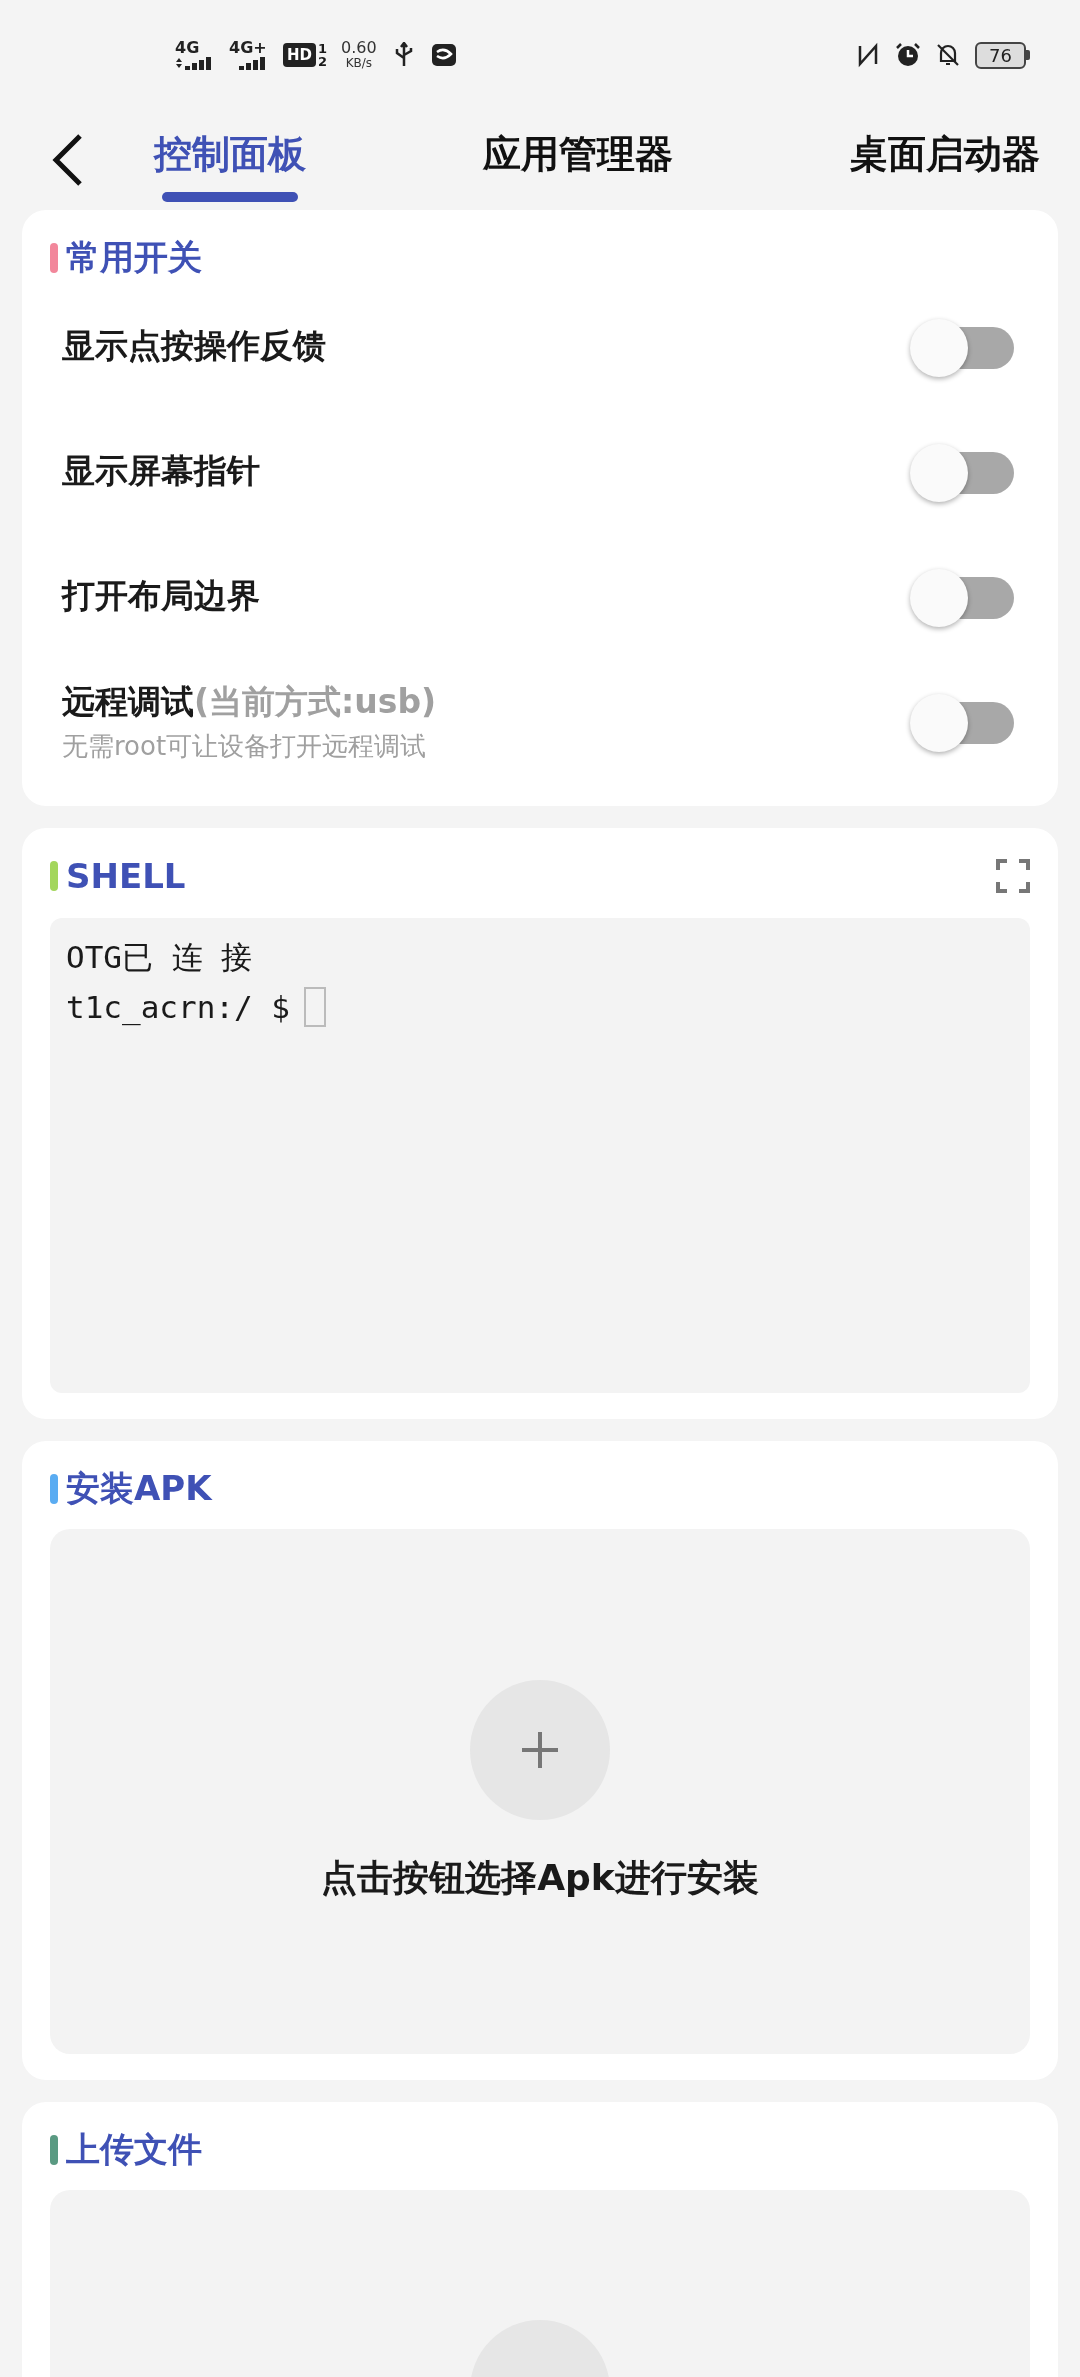 The image size is (1080, 2377). I want to click on sim-number: 1, so click(323, 48).